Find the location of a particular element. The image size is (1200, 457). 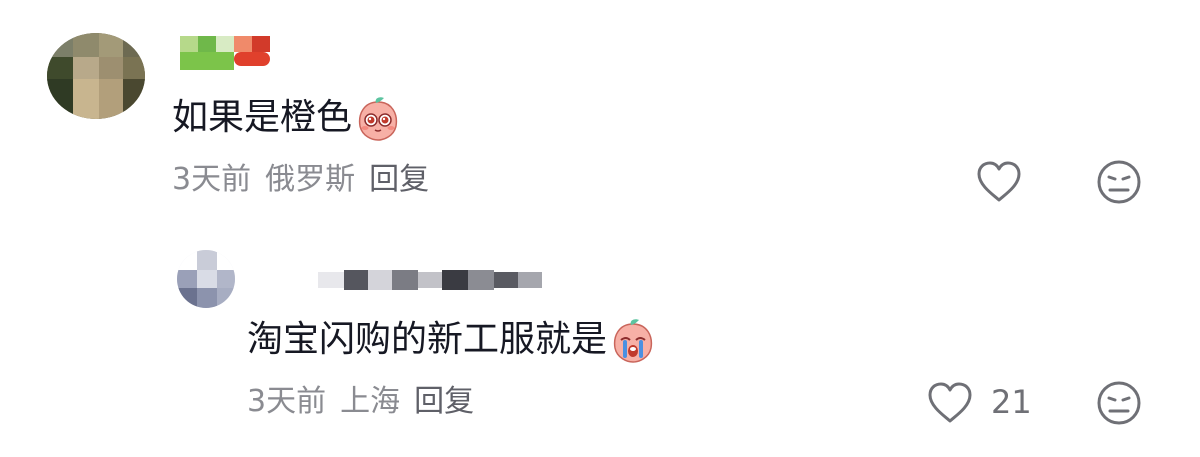

comment-meta: 3天前 俄罗斯 回复 is located at coordinates (300, 180).